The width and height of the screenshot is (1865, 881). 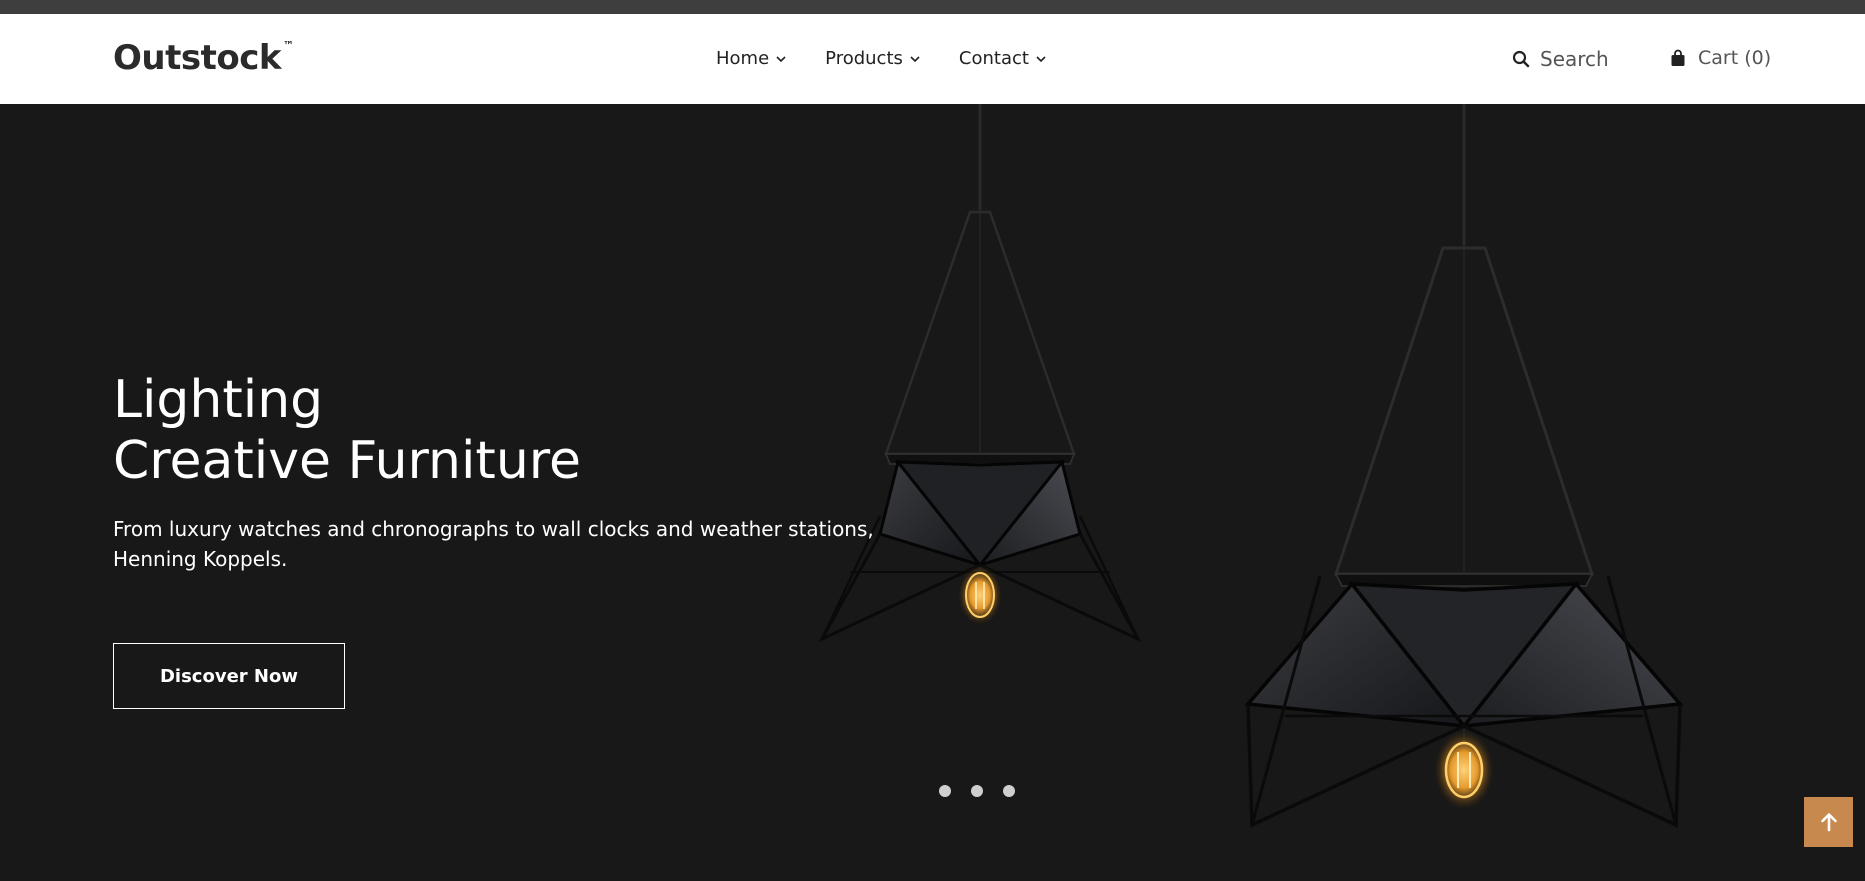 I want to click on nav-item-contact: Contact, so click(x=1003, y=58).